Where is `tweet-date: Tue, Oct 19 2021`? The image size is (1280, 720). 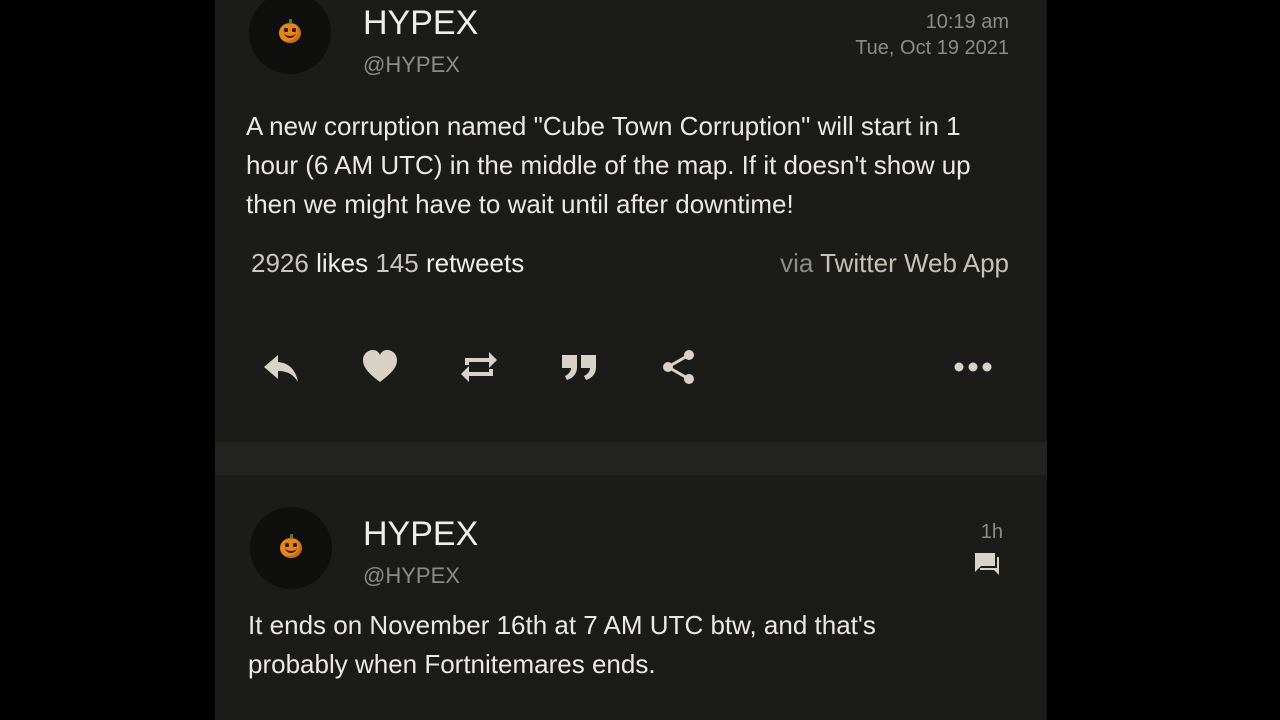
tweet-date: Tue, Oct 19 2021 is located at coordinates (932, 48).